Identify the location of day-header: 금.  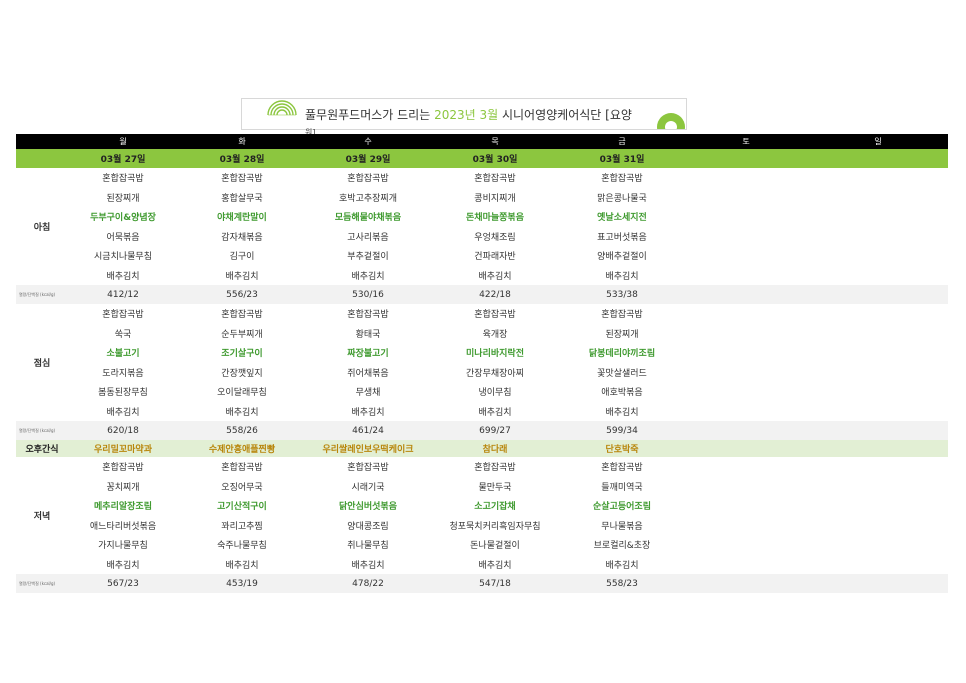
(622, 141).